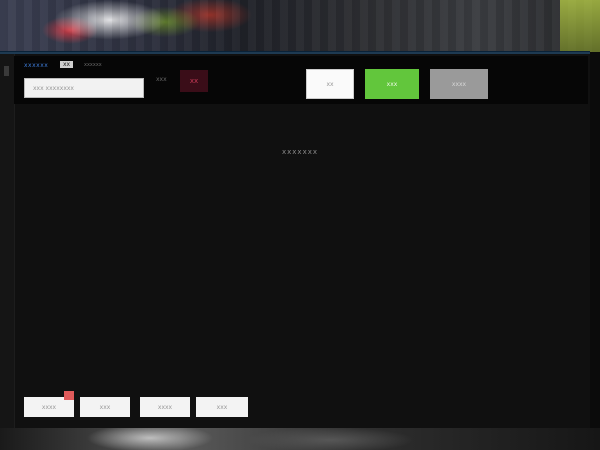  Describe the element at coordinates (580, 26) in the screenshot. I see `background-accent` at that location.